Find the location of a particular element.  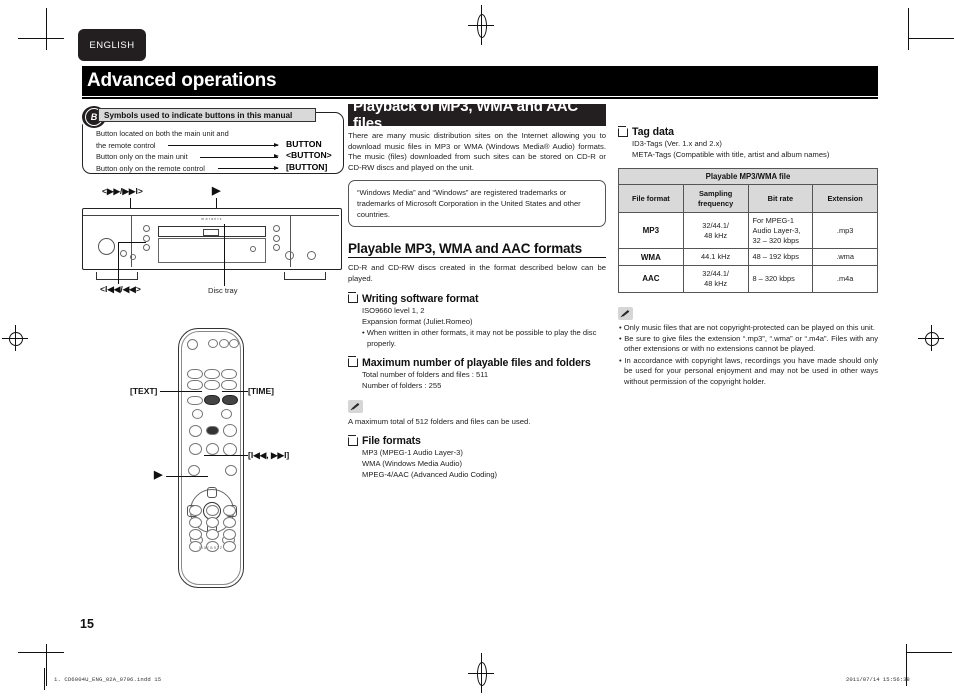

file-format-line-1: MP3 (MPEG-1 Audio Layer-3) is located at coordinates (412, 453).